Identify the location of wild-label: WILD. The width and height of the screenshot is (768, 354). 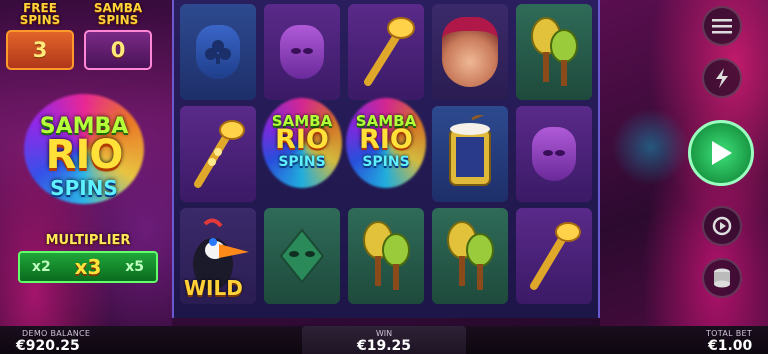
(213, 288).